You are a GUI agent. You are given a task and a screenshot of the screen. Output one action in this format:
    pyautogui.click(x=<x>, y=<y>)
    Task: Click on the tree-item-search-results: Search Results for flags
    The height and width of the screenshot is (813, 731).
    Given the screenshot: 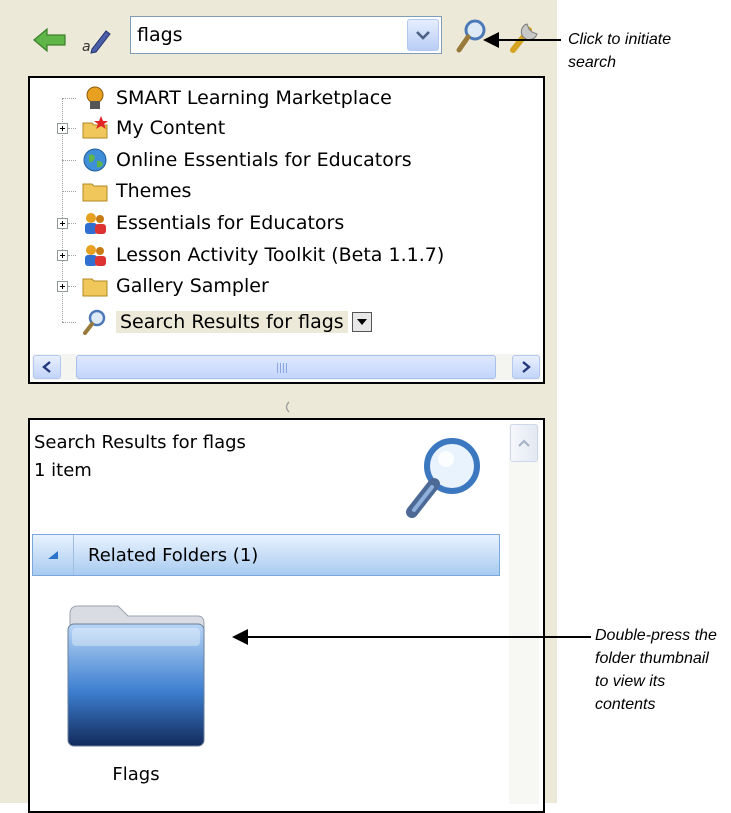 What is the action you would take?
    pyautogui.click(x=227, y=322)
    